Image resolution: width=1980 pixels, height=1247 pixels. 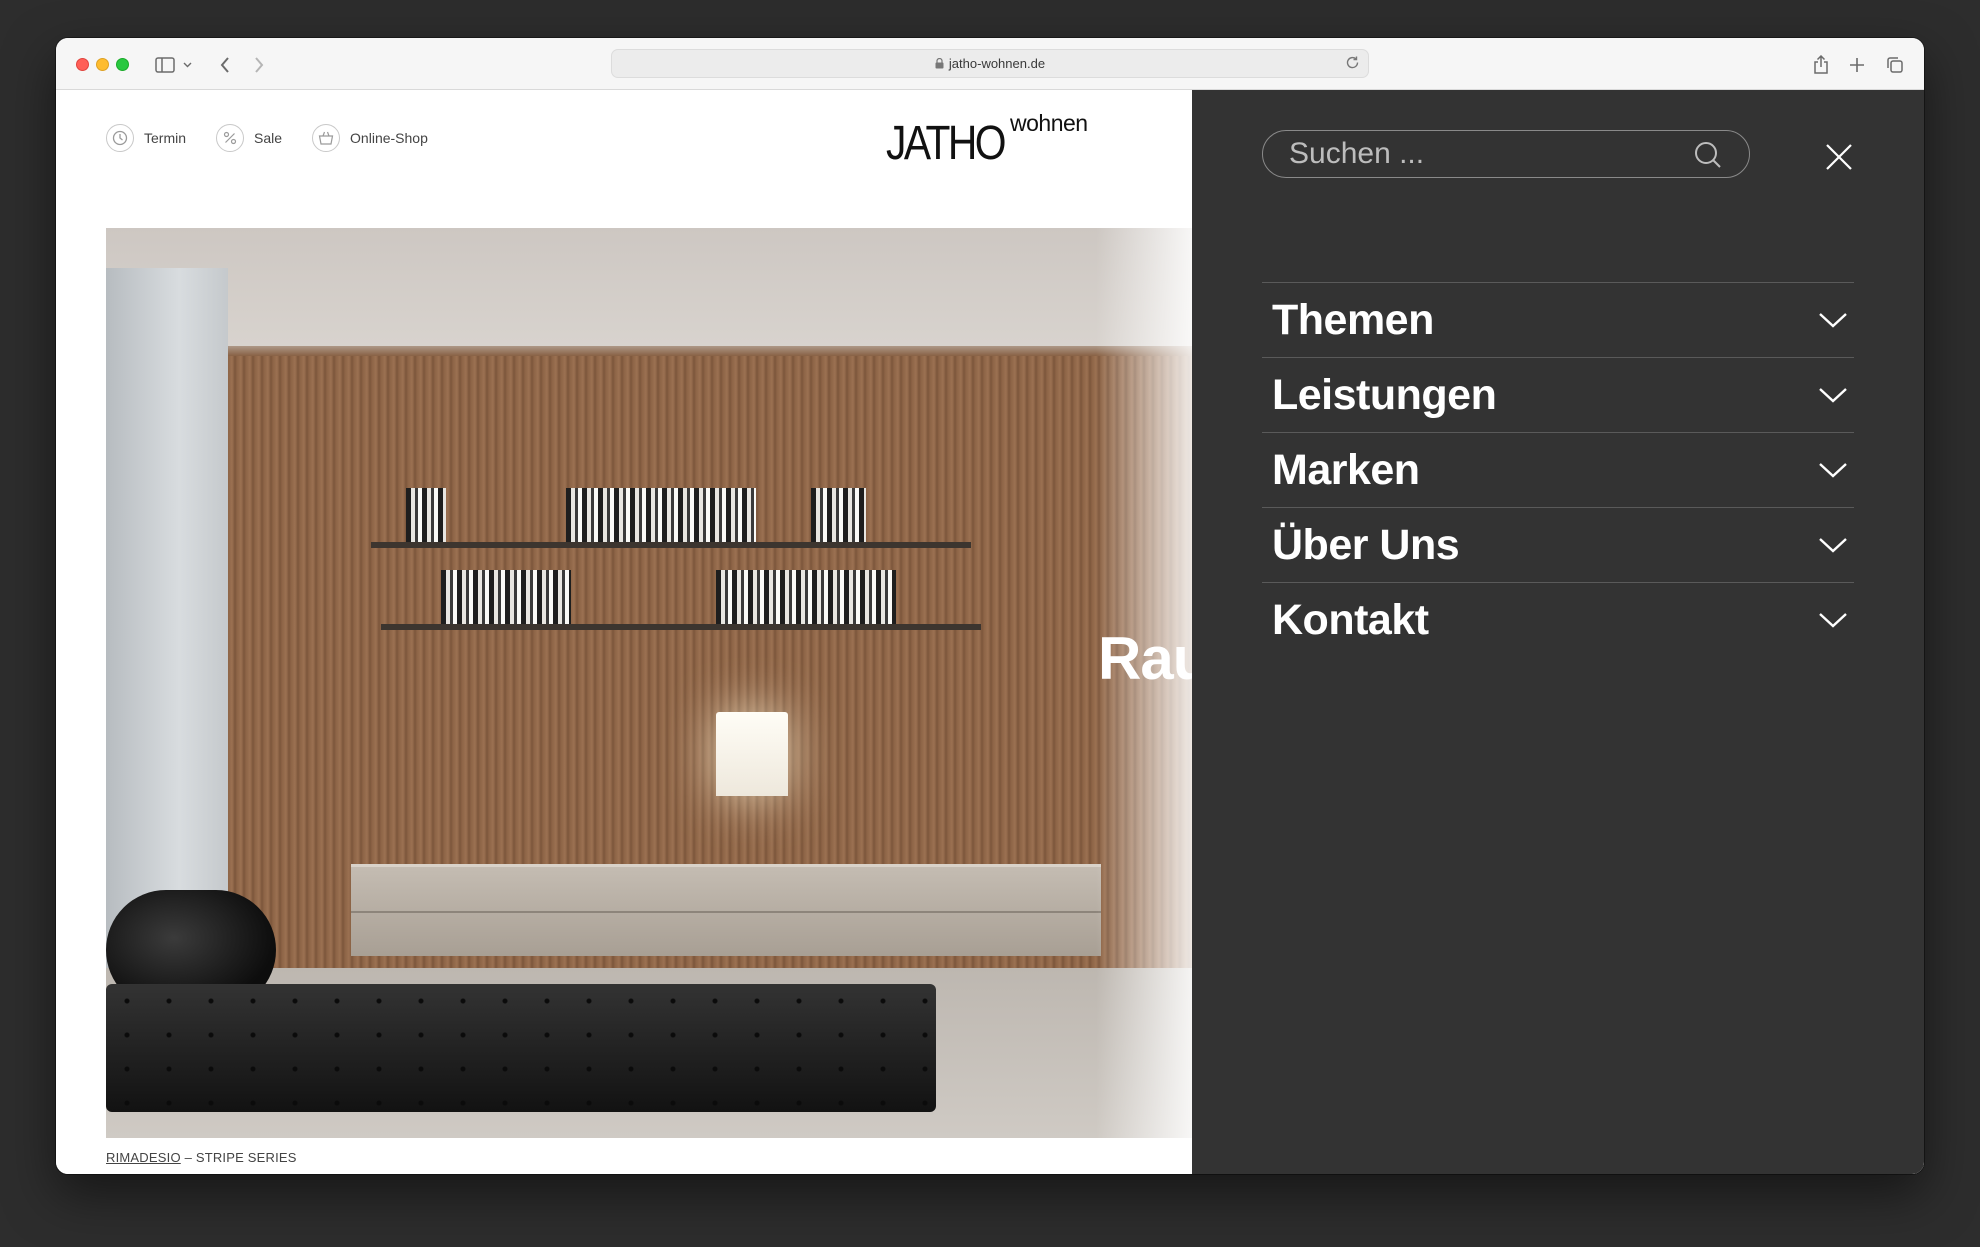 What do you see at coordinates (82, 64) in the screenshot?
I see `close-window-button` at bounding box center [82, 64].